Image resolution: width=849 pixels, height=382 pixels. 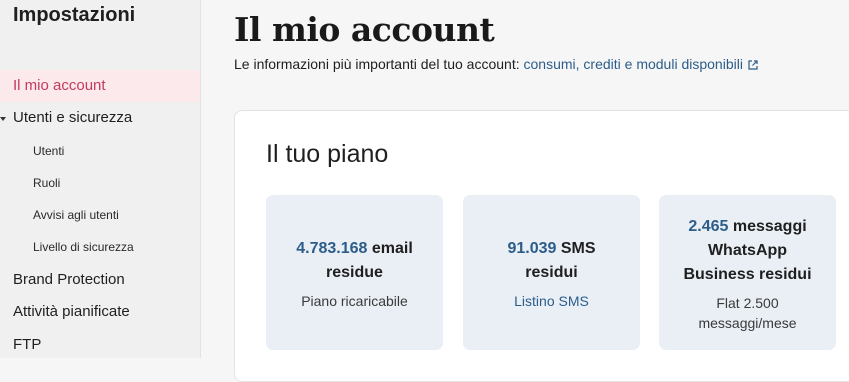 What do you see at coordinates (551, 301) in the screenshot?
I see `sms-price-list-link: Listino SMS` at bounding box center [551, 301].